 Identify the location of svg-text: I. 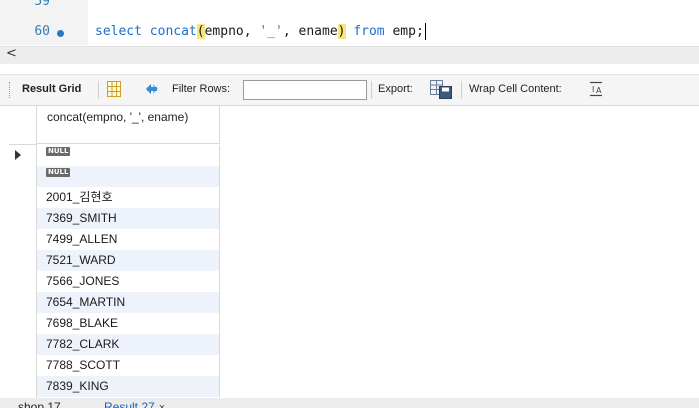
(593, 89).